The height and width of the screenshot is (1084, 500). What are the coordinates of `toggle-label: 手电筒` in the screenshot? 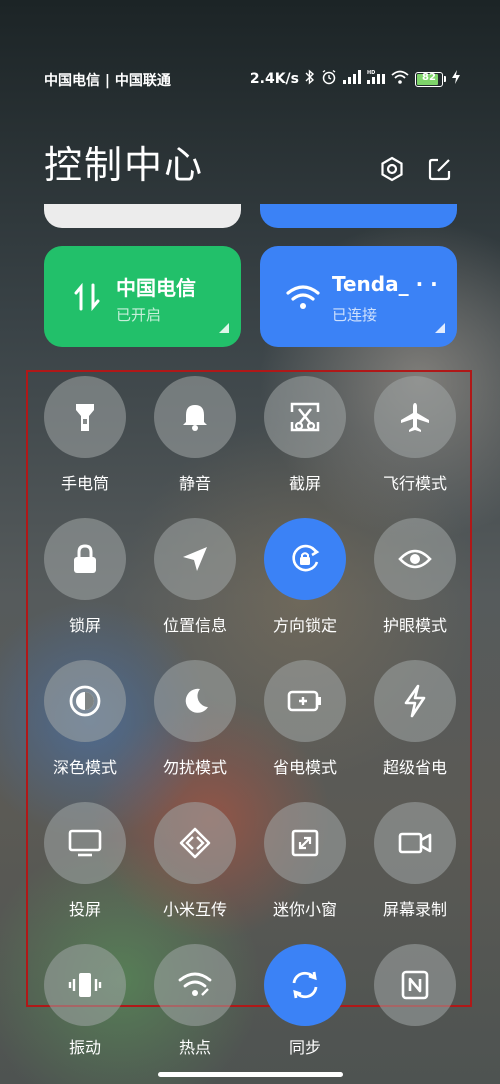 It's located at (84, 483).